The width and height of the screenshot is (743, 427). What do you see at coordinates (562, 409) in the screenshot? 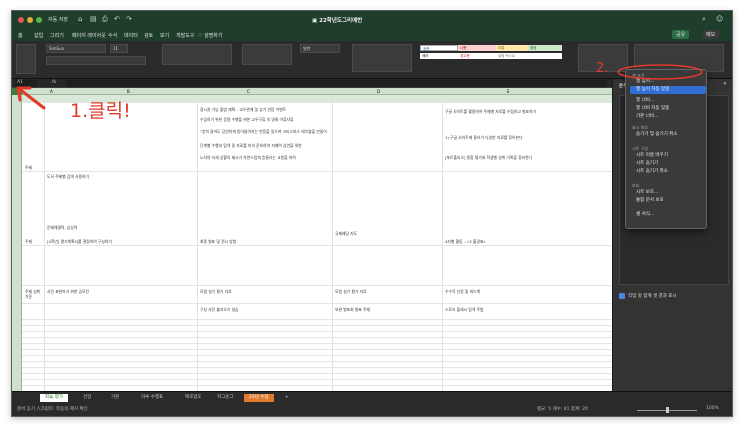
I see `status-stats: 평균: 5 개수: 41 합계: 20` at bounding box center [562, 409].